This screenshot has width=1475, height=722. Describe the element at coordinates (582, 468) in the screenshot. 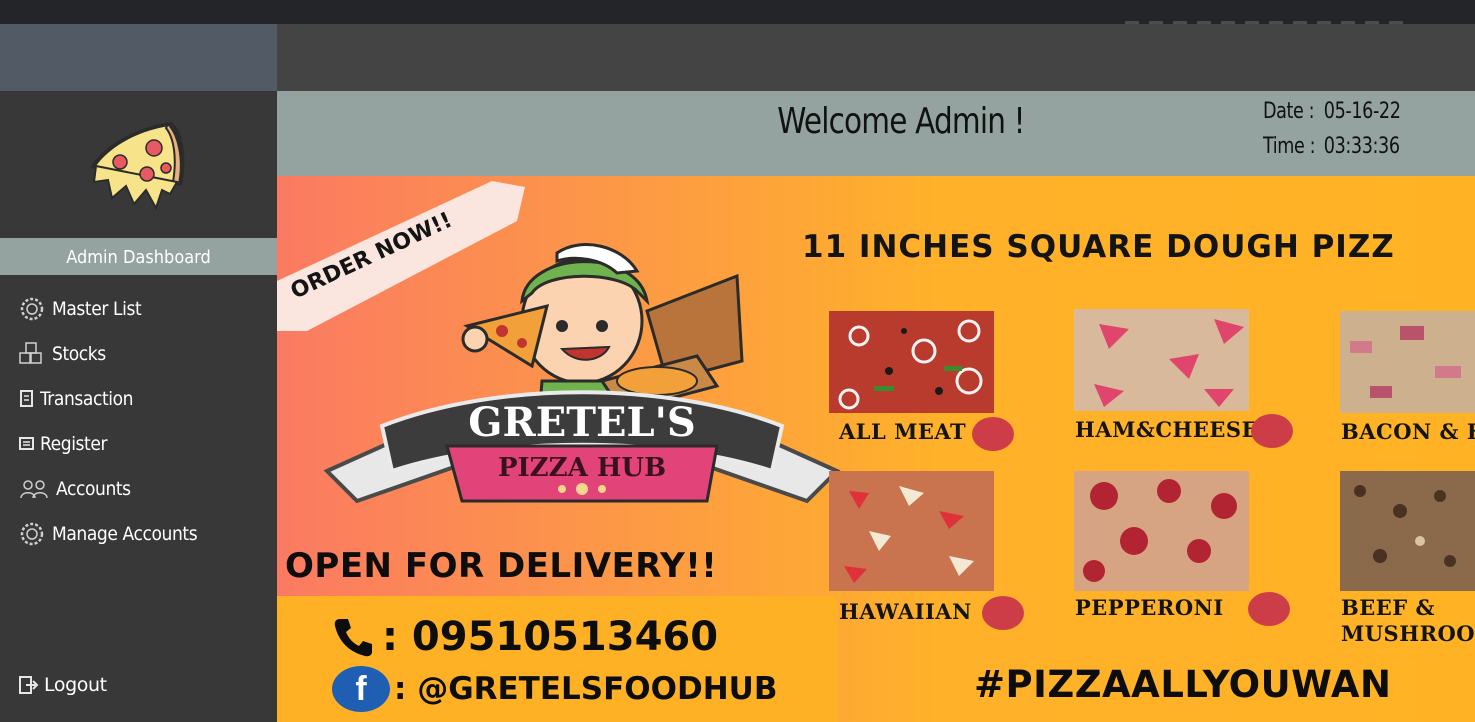

I see `brand-sub-text: PIZZA HUB` at that location.